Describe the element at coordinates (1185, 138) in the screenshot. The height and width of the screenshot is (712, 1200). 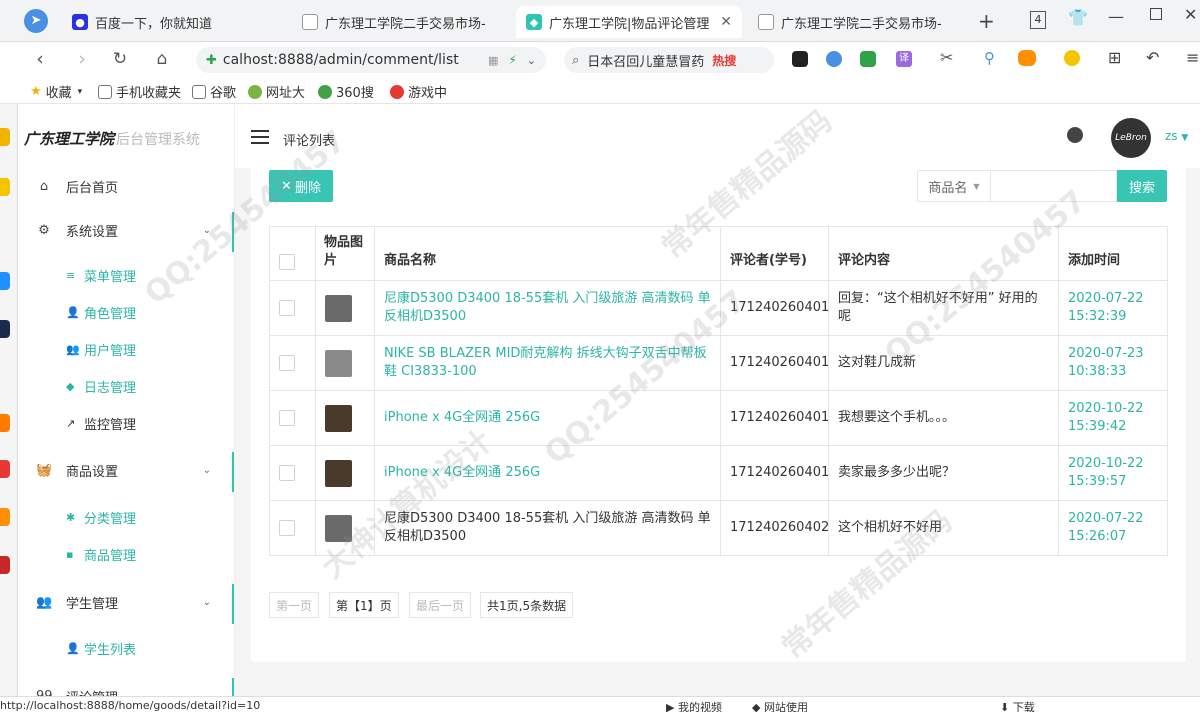
I see `caret-icon: ▼` at that location.